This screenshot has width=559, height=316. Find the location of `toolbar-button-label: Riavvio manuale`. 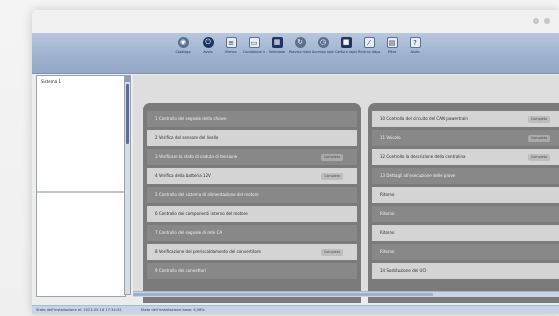

toolbar-button-label: Riavvio manuale is located at coordinates (300, 52).